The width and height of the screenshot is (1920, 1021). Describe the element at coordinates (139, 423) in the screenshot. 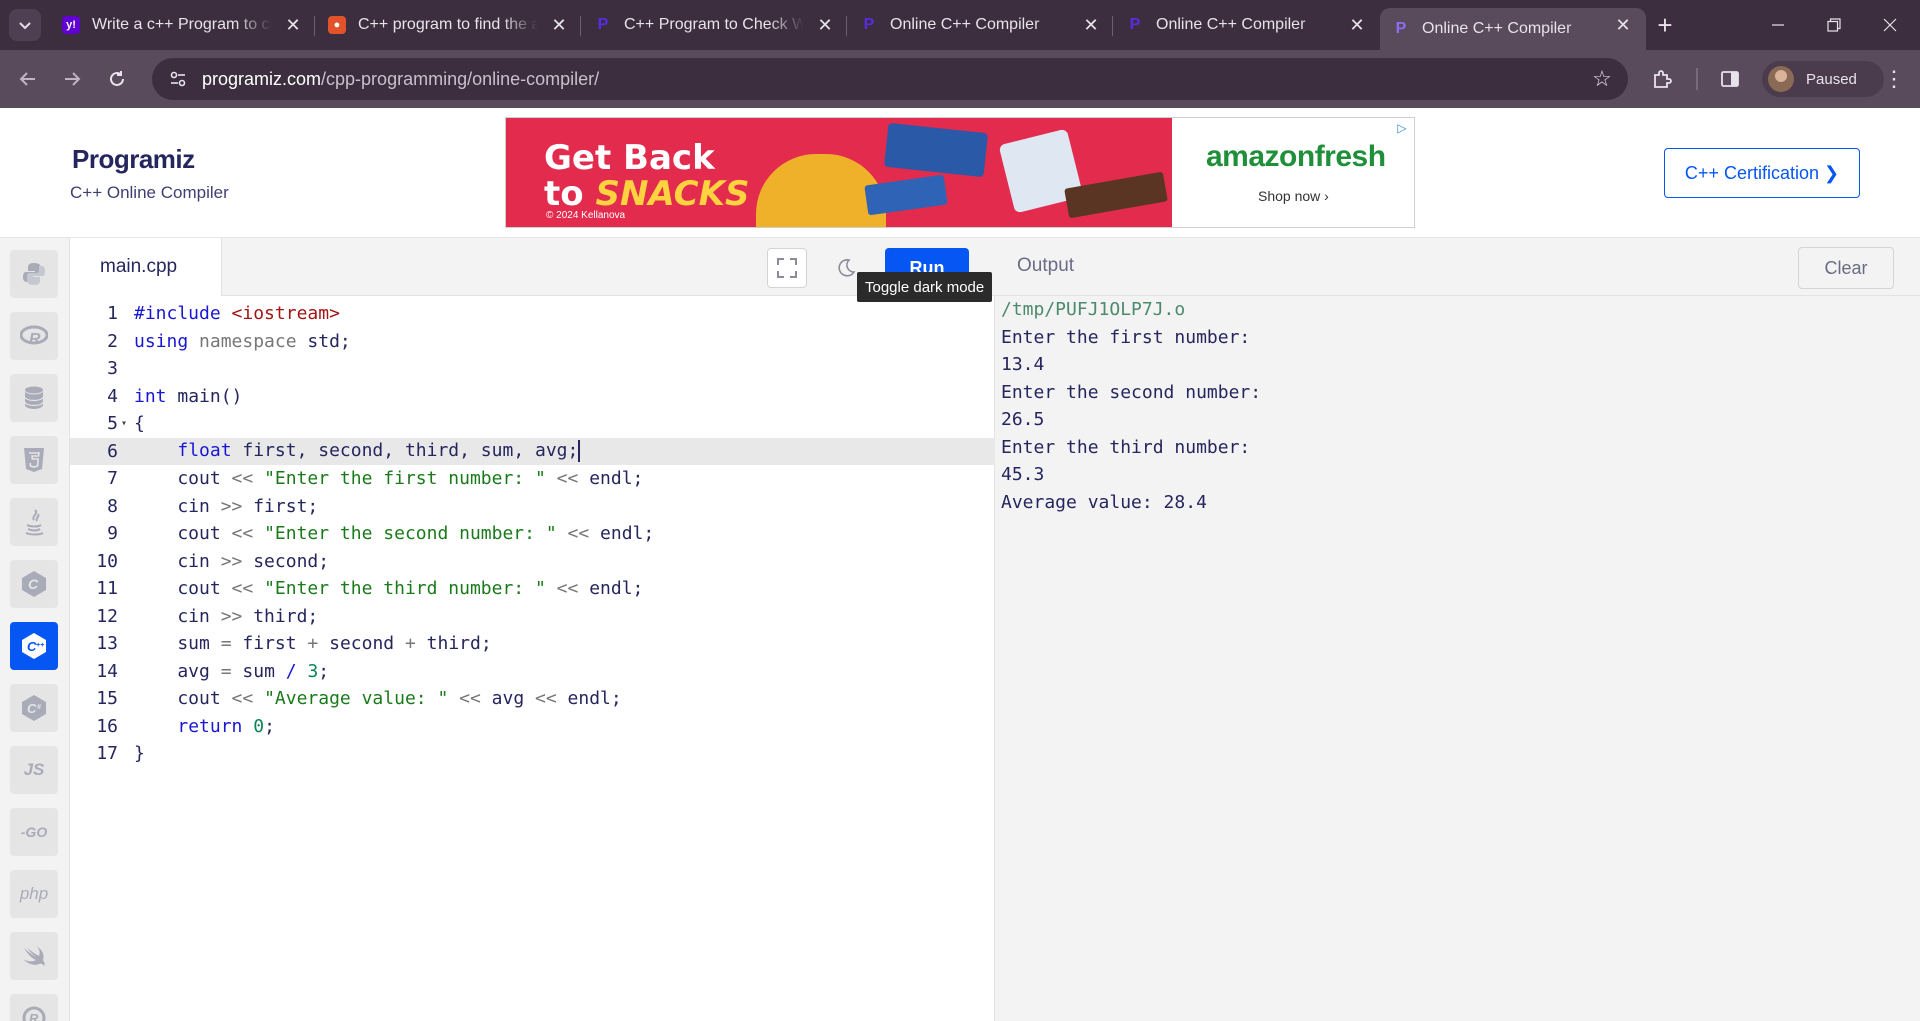

I see `code-text: {` at that location.